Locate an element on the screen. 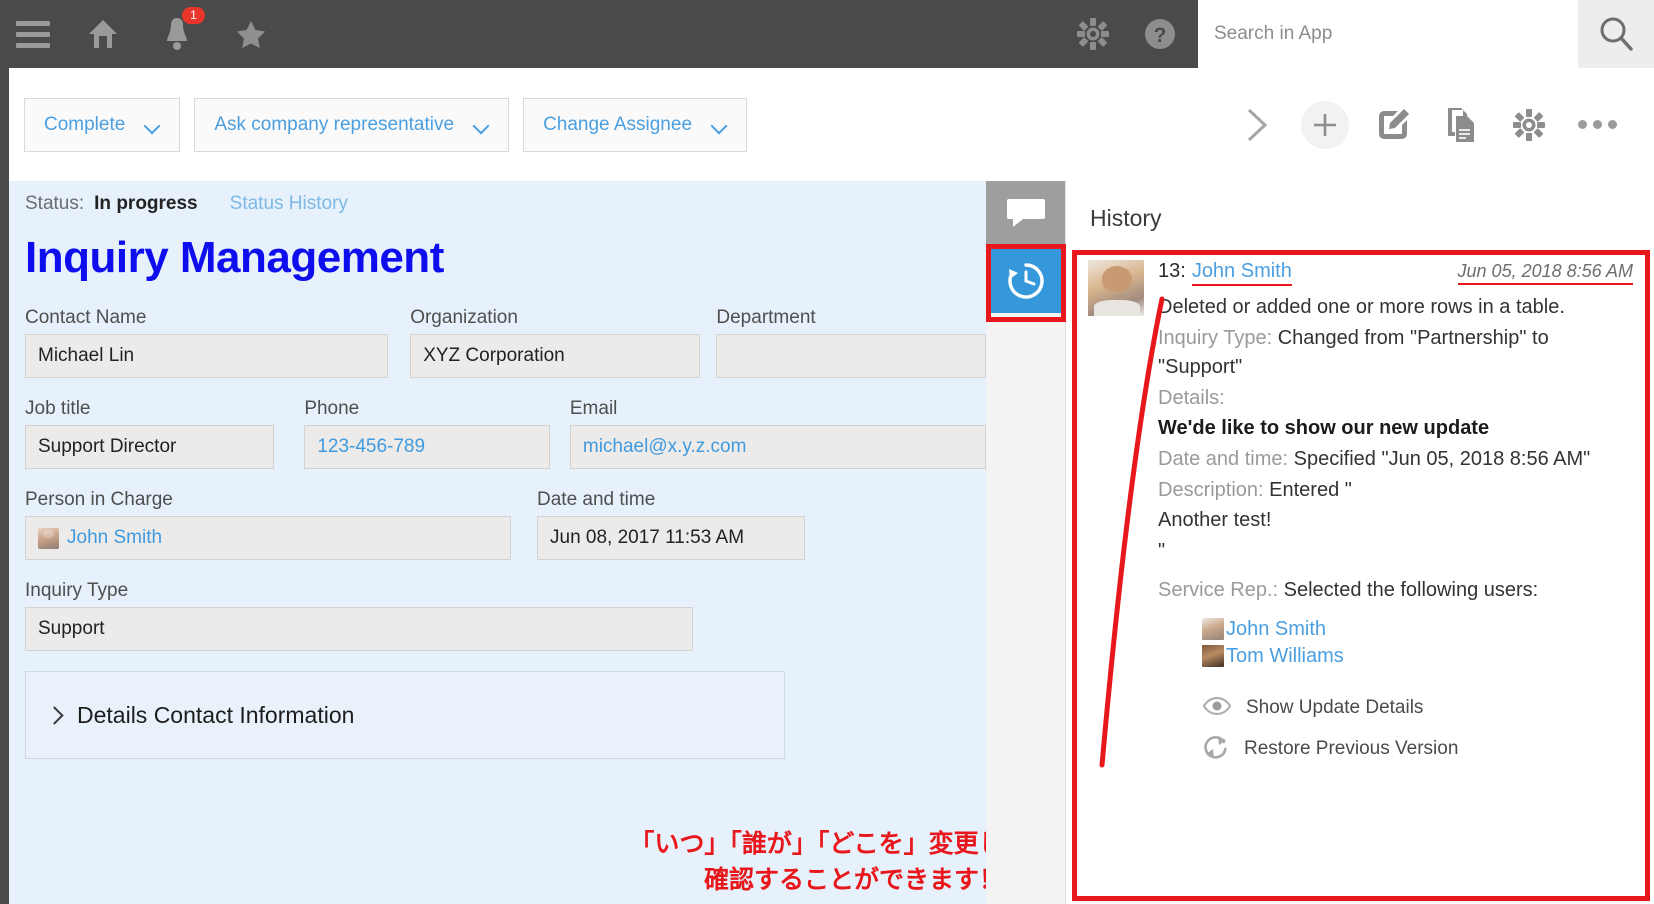  history-change-2: We'de like to show our new update is located at coordinates (1395, 429).